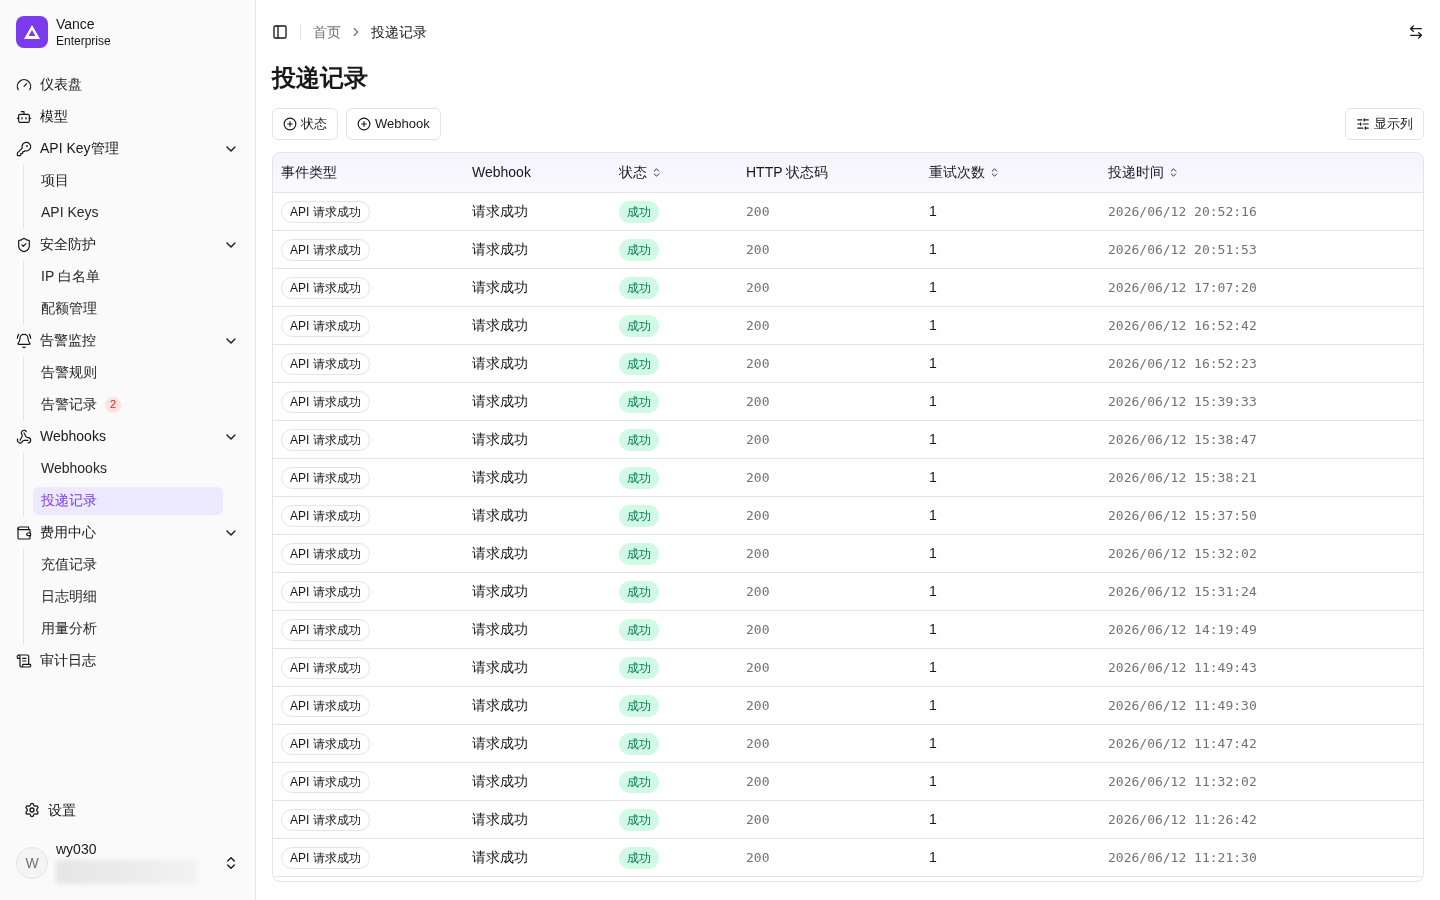 This screenshot has width=1440, height=900. Describe the element at coordinates (127, 660) in the screenshot. I see `sidebar-item: 审计日志` at that location.